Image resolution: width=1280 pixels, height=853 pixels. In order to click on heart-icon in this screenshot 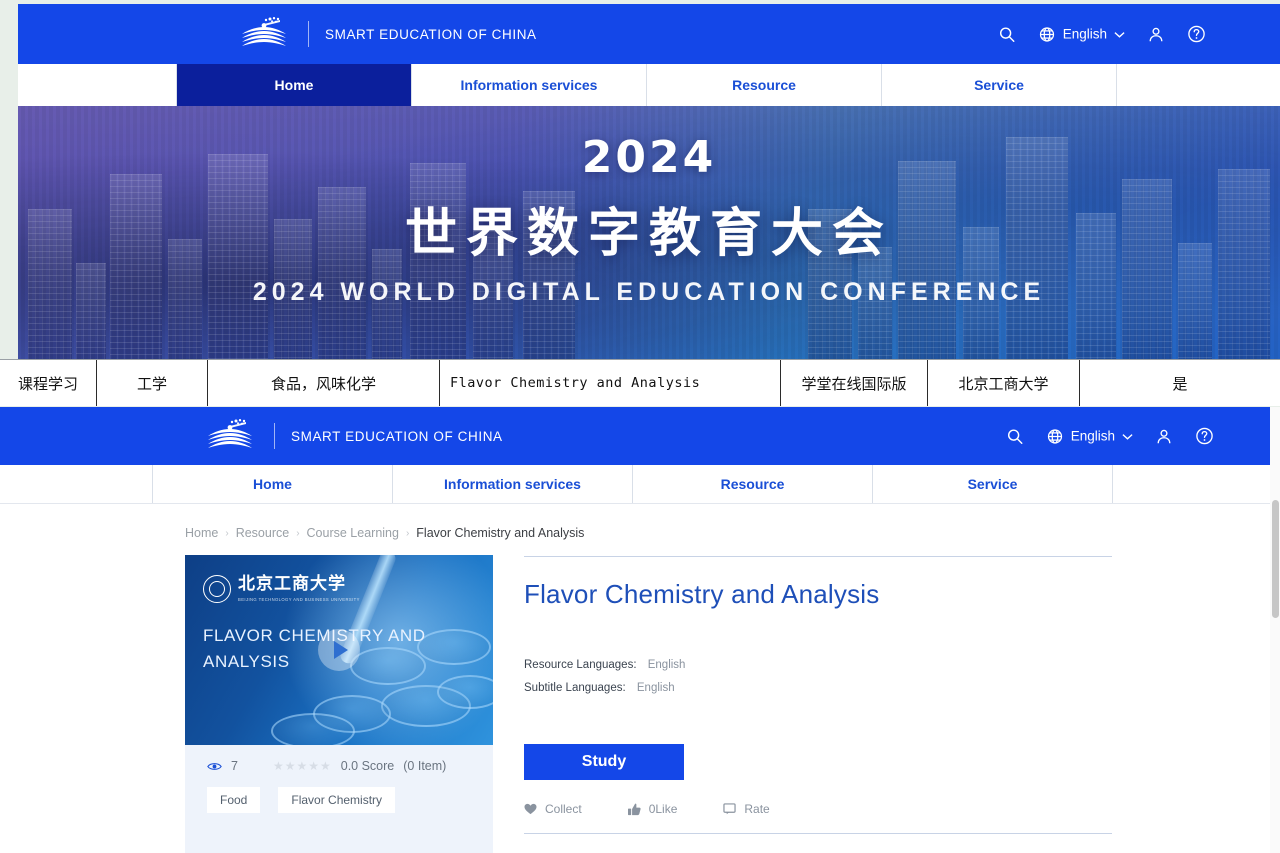, I will do `click(530, 809)`.